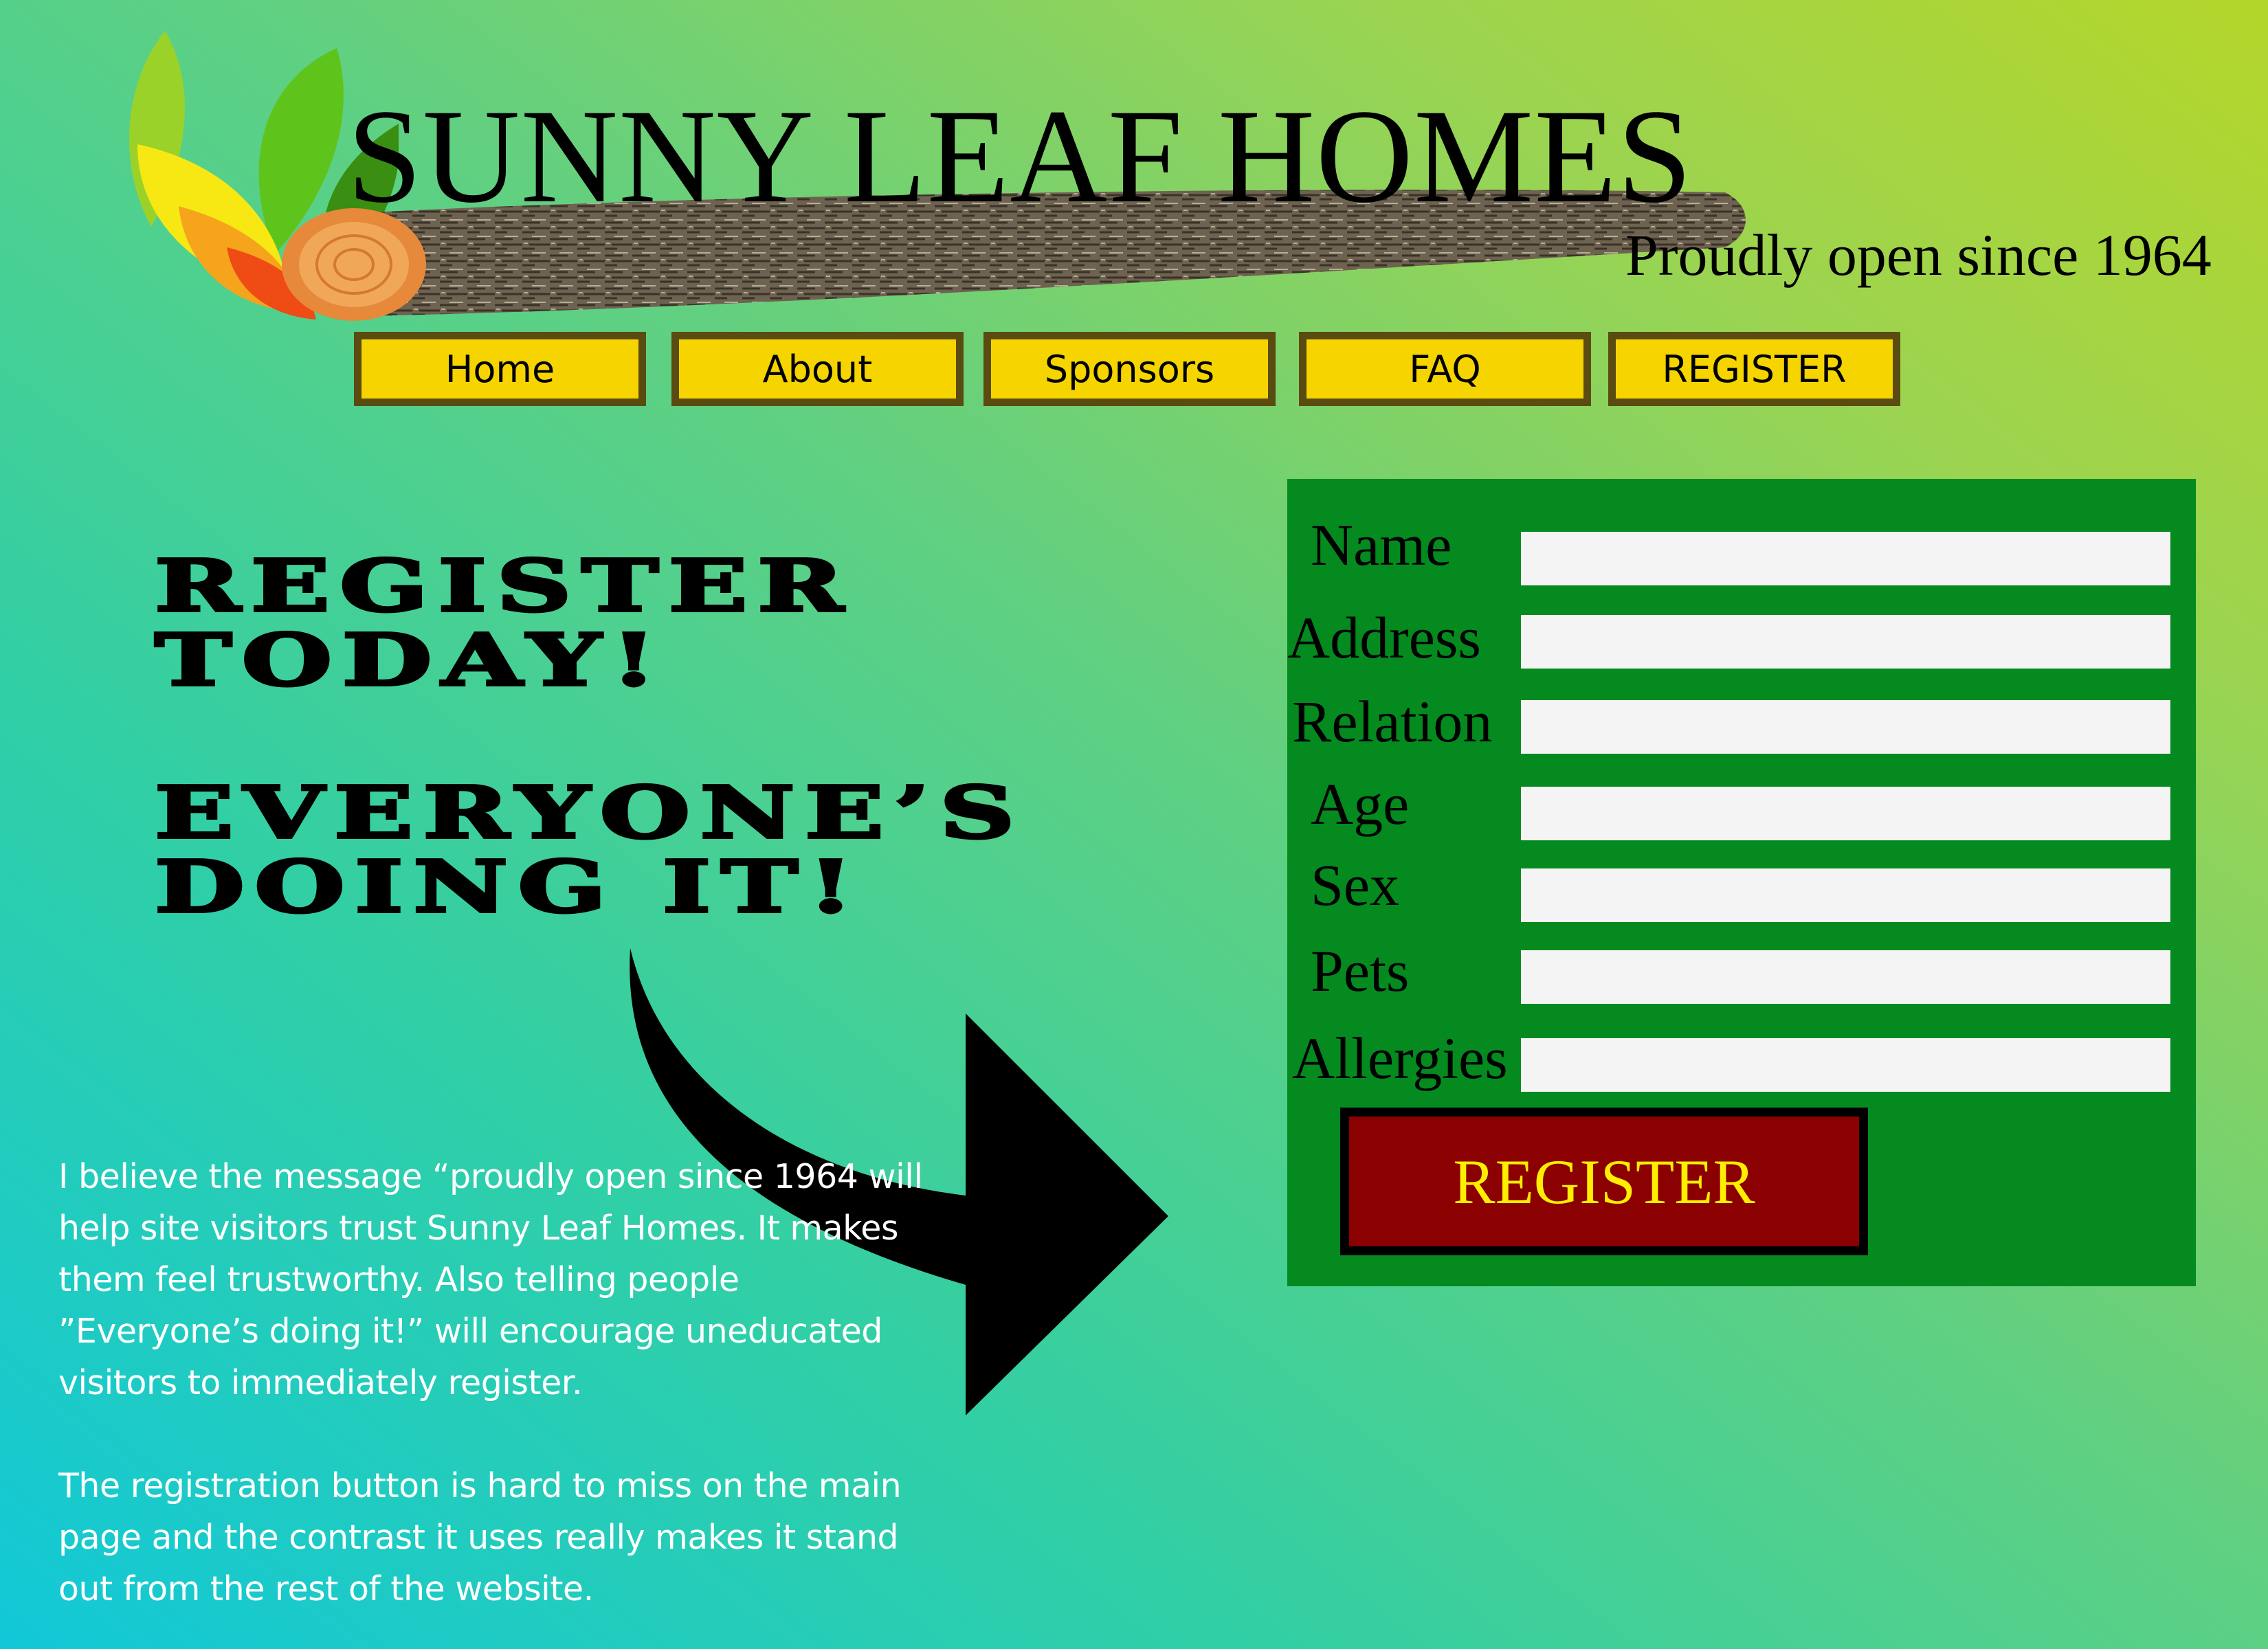  I want to click on nav-sponsors-button: Sponsors, so click(1129, 369).